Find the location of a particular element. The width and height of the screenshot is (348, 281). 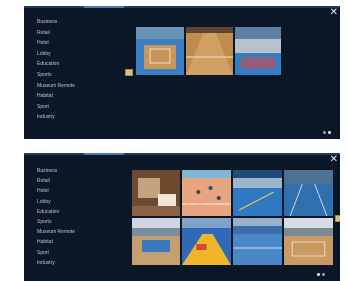

thumbnail-wood-sports-hall is located at coordinates (308, 241).